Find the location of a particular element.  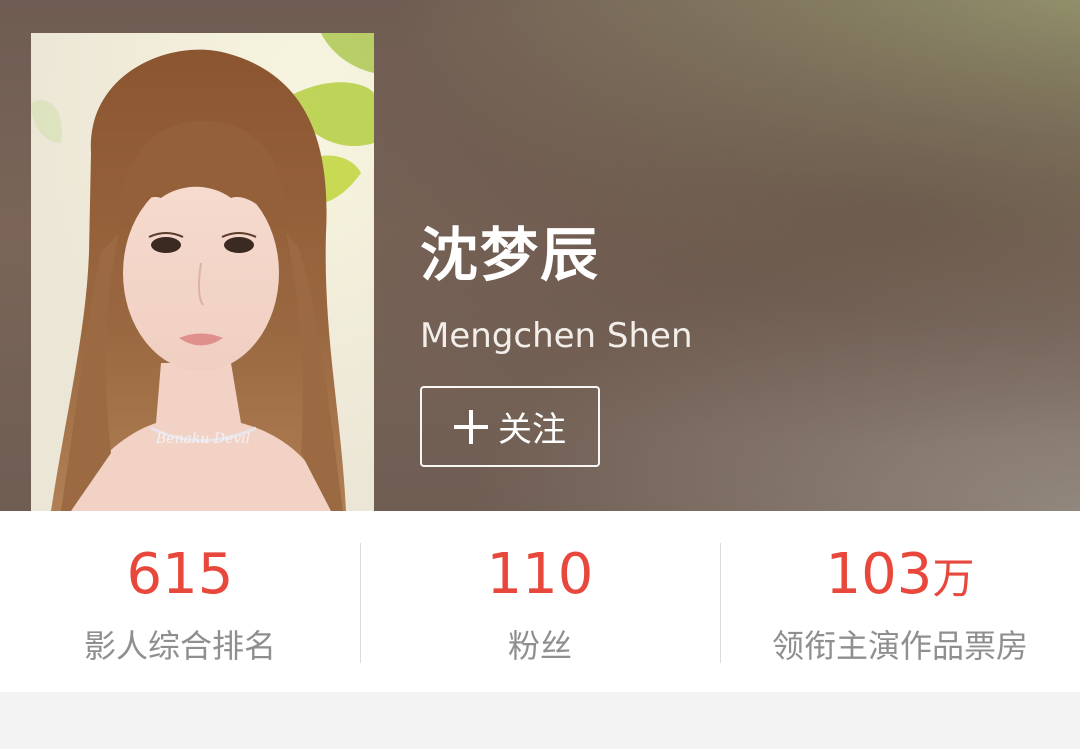

stat-box-office: 103万 领衔主演作品票房 is located at coordinates (900, 601).